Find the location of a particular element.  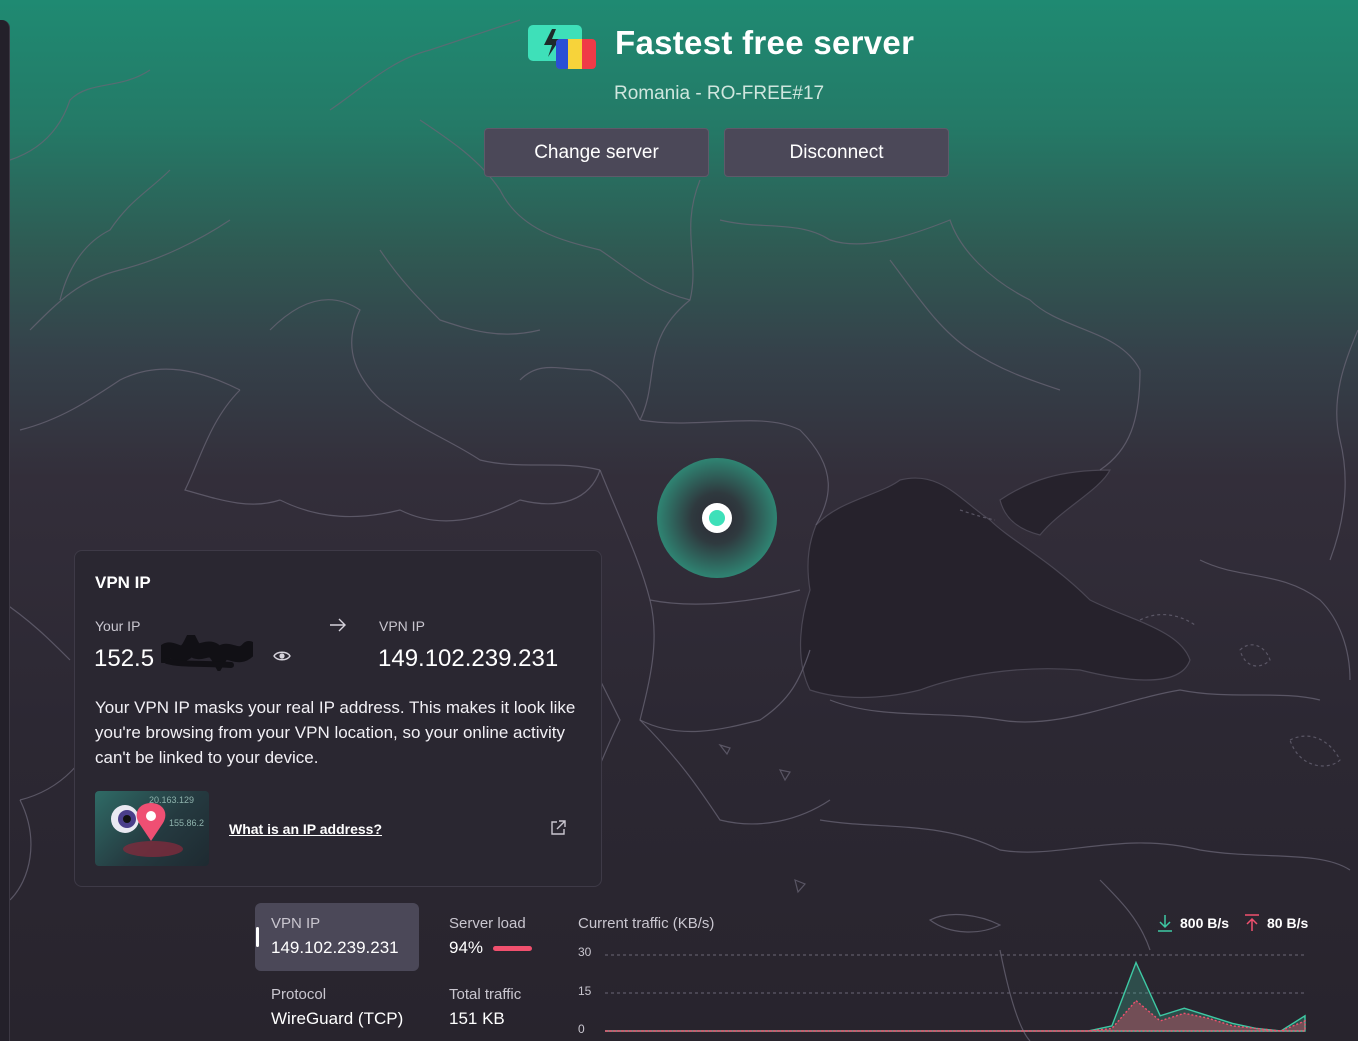

location-dot is located at coordinates (717, 518).